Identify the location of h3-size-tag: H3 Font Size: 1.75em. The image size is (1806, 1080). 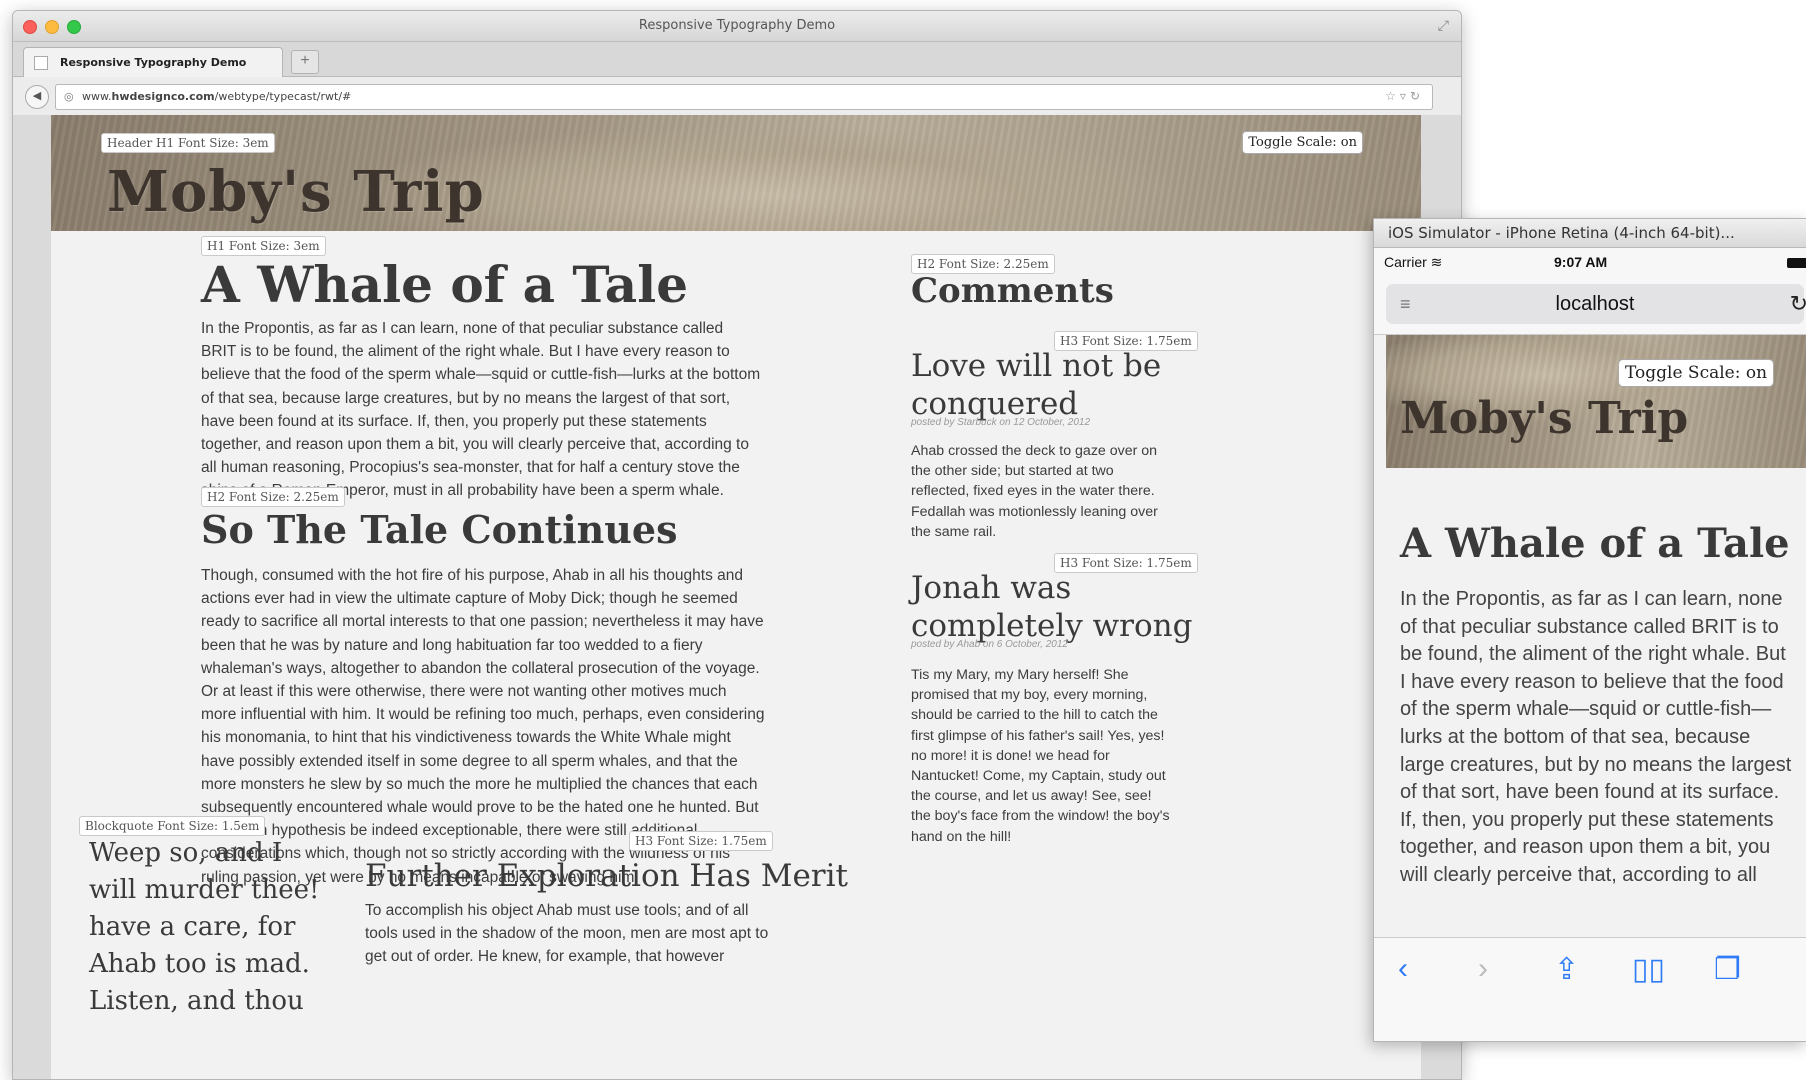
(701, 841).